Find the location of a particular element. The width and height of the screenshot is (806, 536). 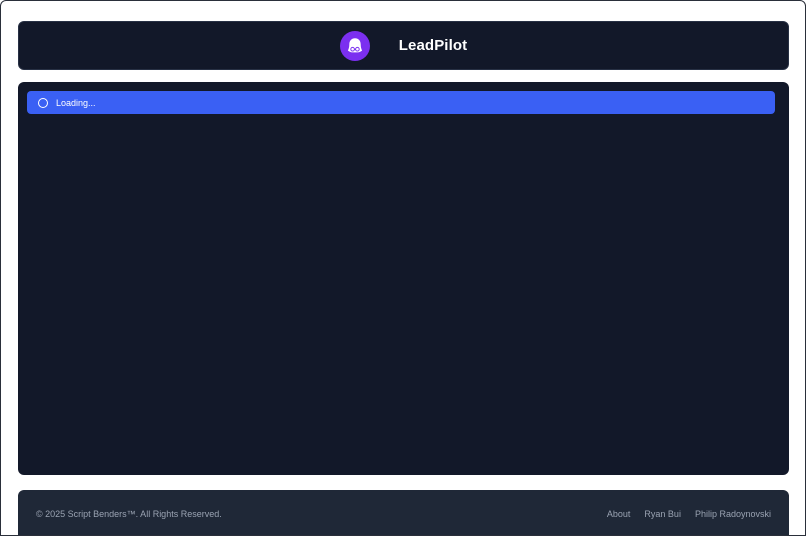

footer-link-ryan-bui: Ryan Bui is located at coordinates (662, 514).